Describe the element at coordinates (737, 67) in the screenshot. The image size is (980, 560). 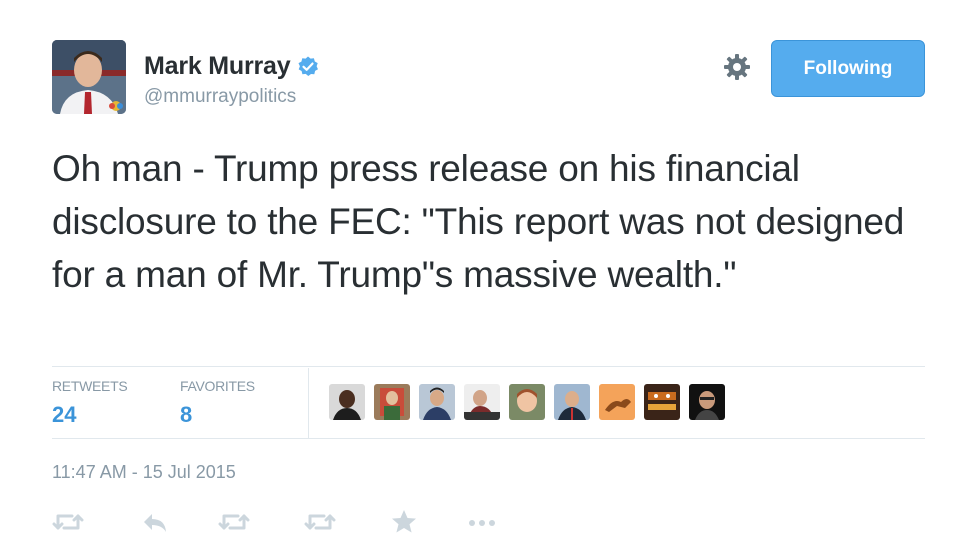
I see `gear-icon` at that location.